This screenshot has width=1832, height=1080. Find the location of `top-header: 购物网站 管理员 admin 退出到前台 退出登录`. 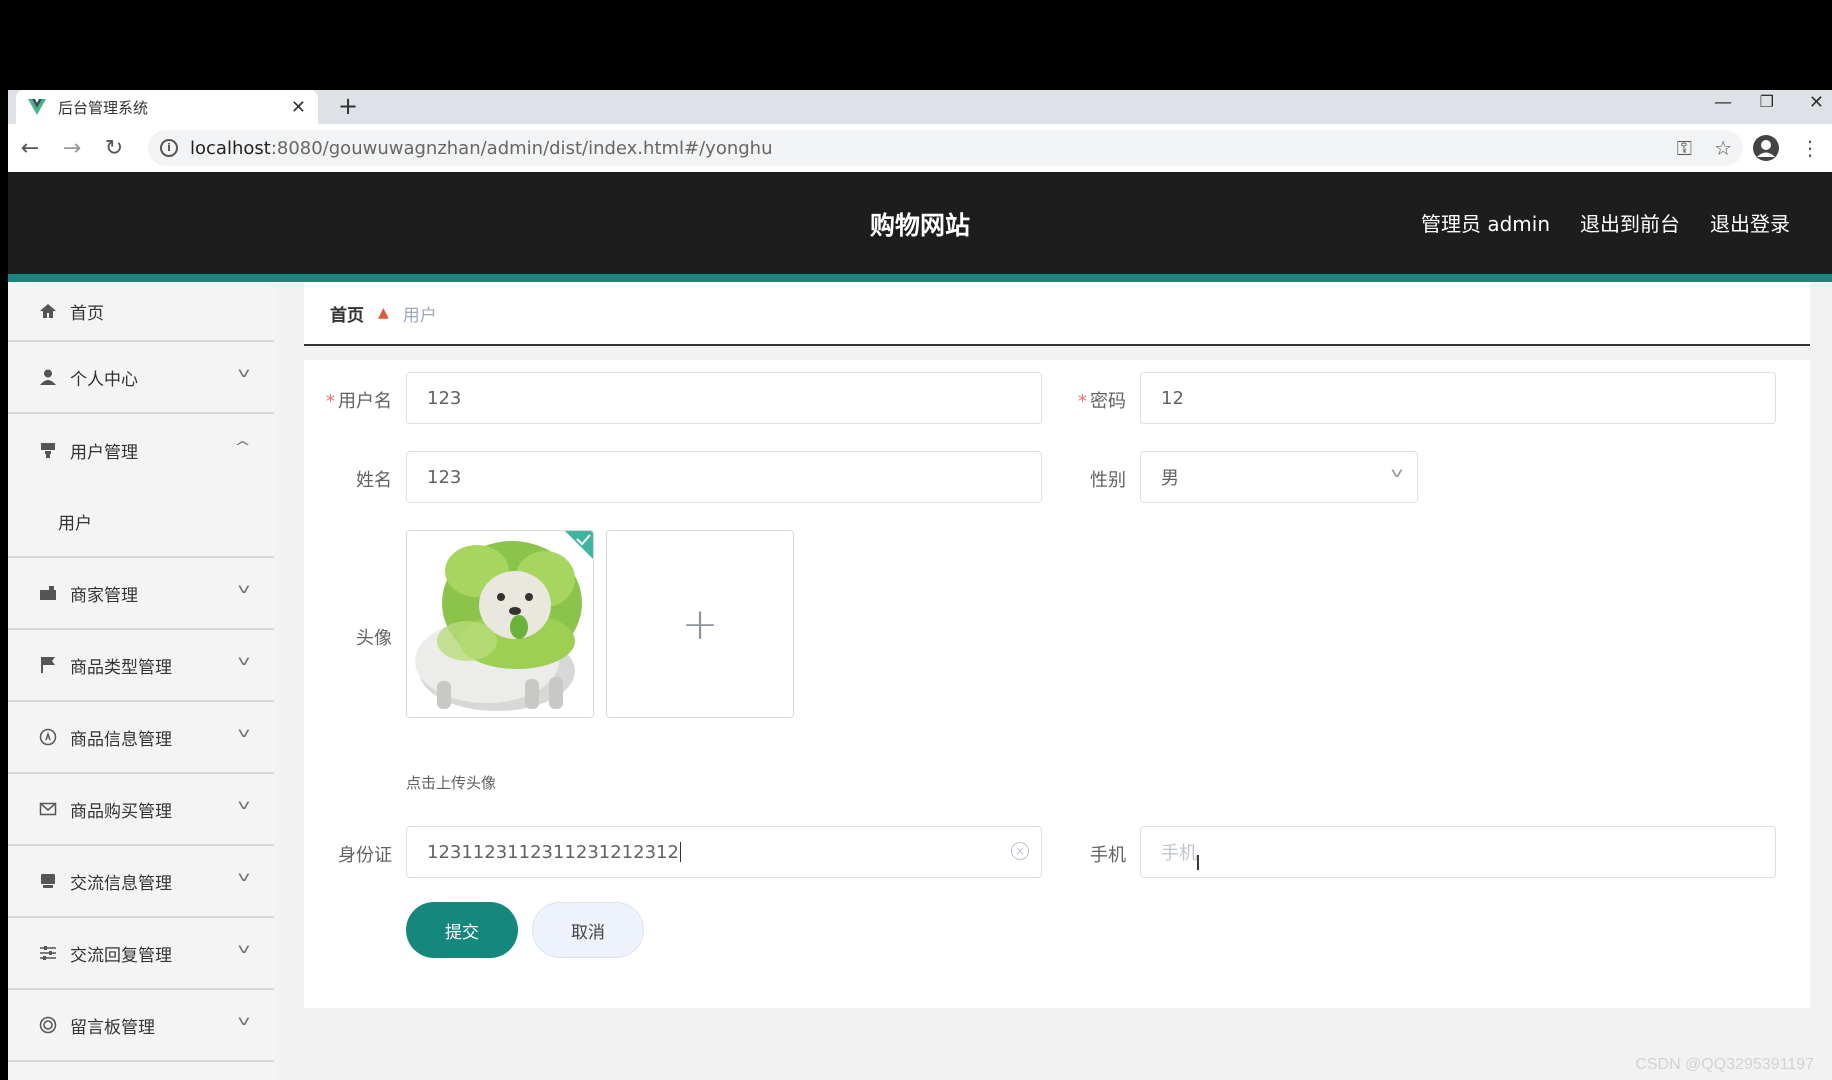

top-header: 购物网站 管理员 admin 退出到前台 退出登录 is located at coordinates (920, 223).